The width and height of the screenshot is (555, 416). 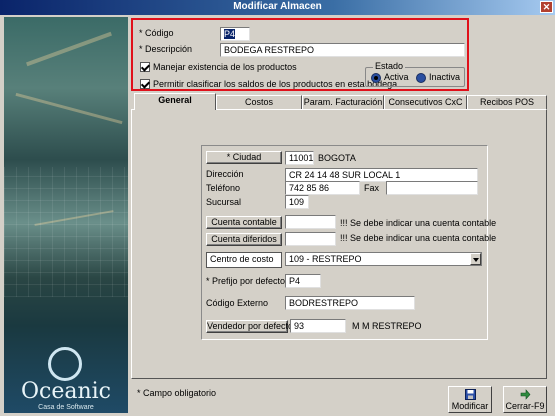 I want to click on direccion-label: Dirección, so click(x=225, y=174).